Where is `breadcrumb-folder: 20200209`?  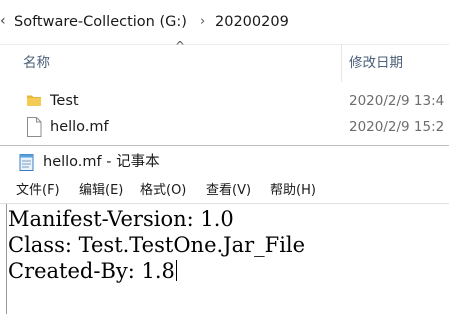
breadcrumb-folder: 20200209 is located at coordinates (252, 22).